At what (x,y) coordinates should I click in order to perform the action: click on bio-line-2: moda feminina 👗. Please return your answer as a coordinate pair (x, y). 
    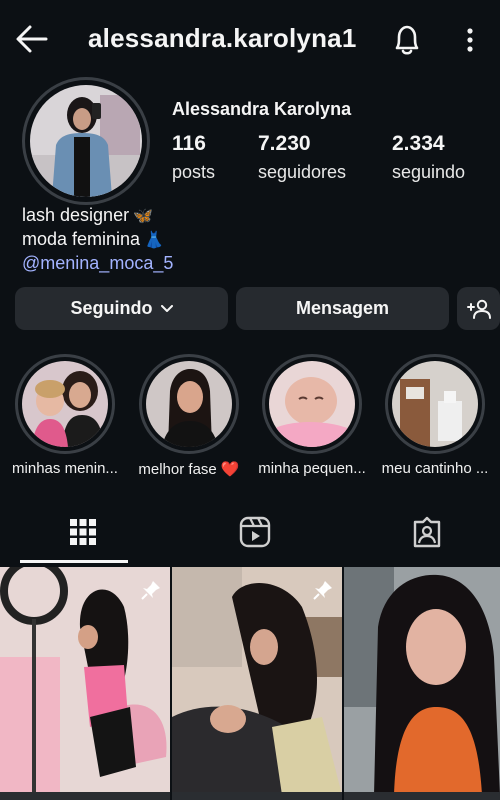
    Looking at the image, I should click on (97, 240).